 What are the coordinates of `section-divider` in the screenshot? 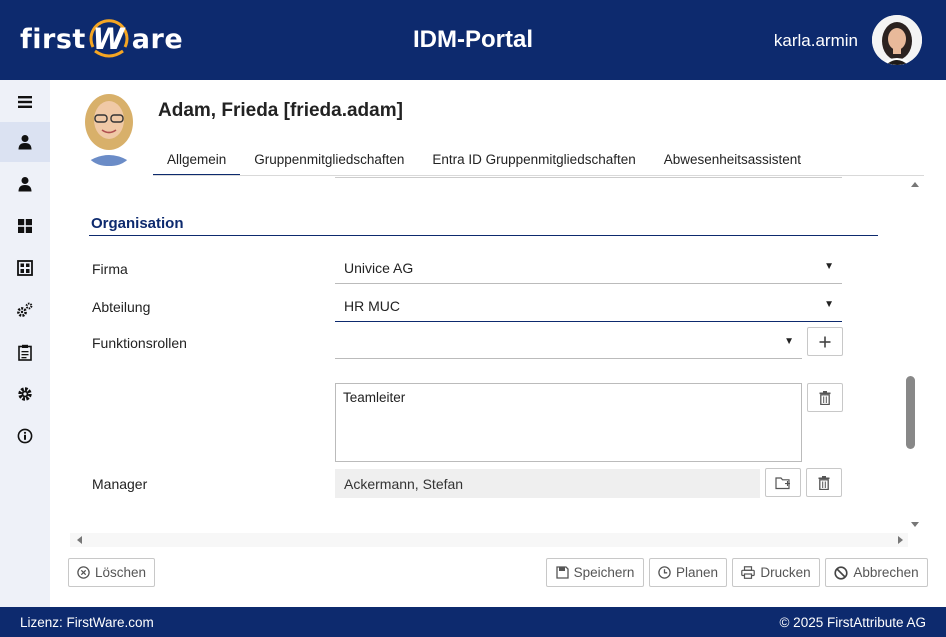 It's located at (483, 235).